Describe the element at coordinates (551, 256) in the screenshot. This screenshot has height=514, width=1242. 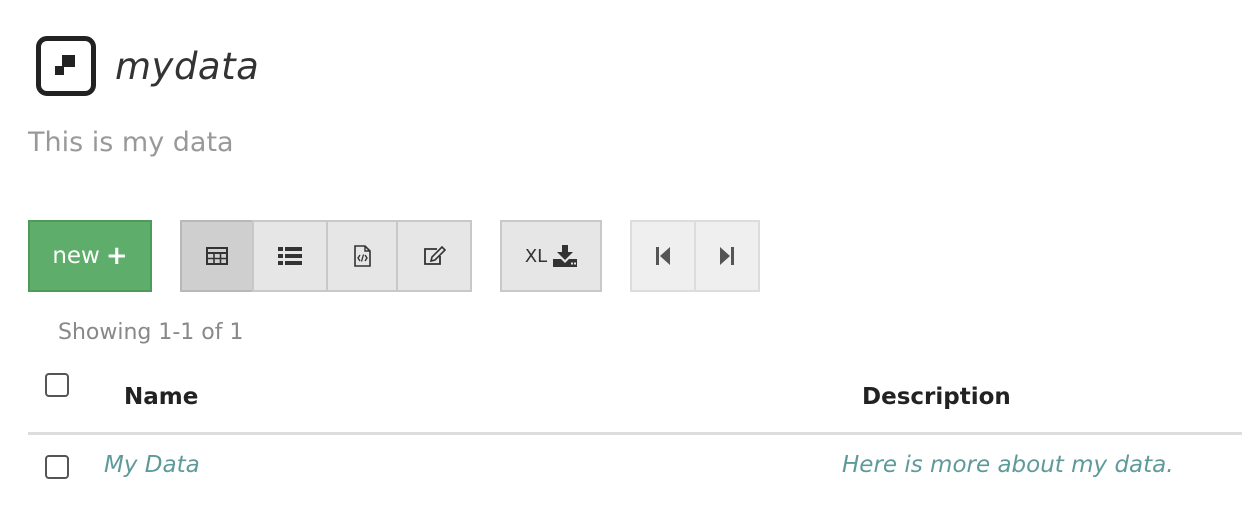
I see `export-excel-button: XL` at that location.